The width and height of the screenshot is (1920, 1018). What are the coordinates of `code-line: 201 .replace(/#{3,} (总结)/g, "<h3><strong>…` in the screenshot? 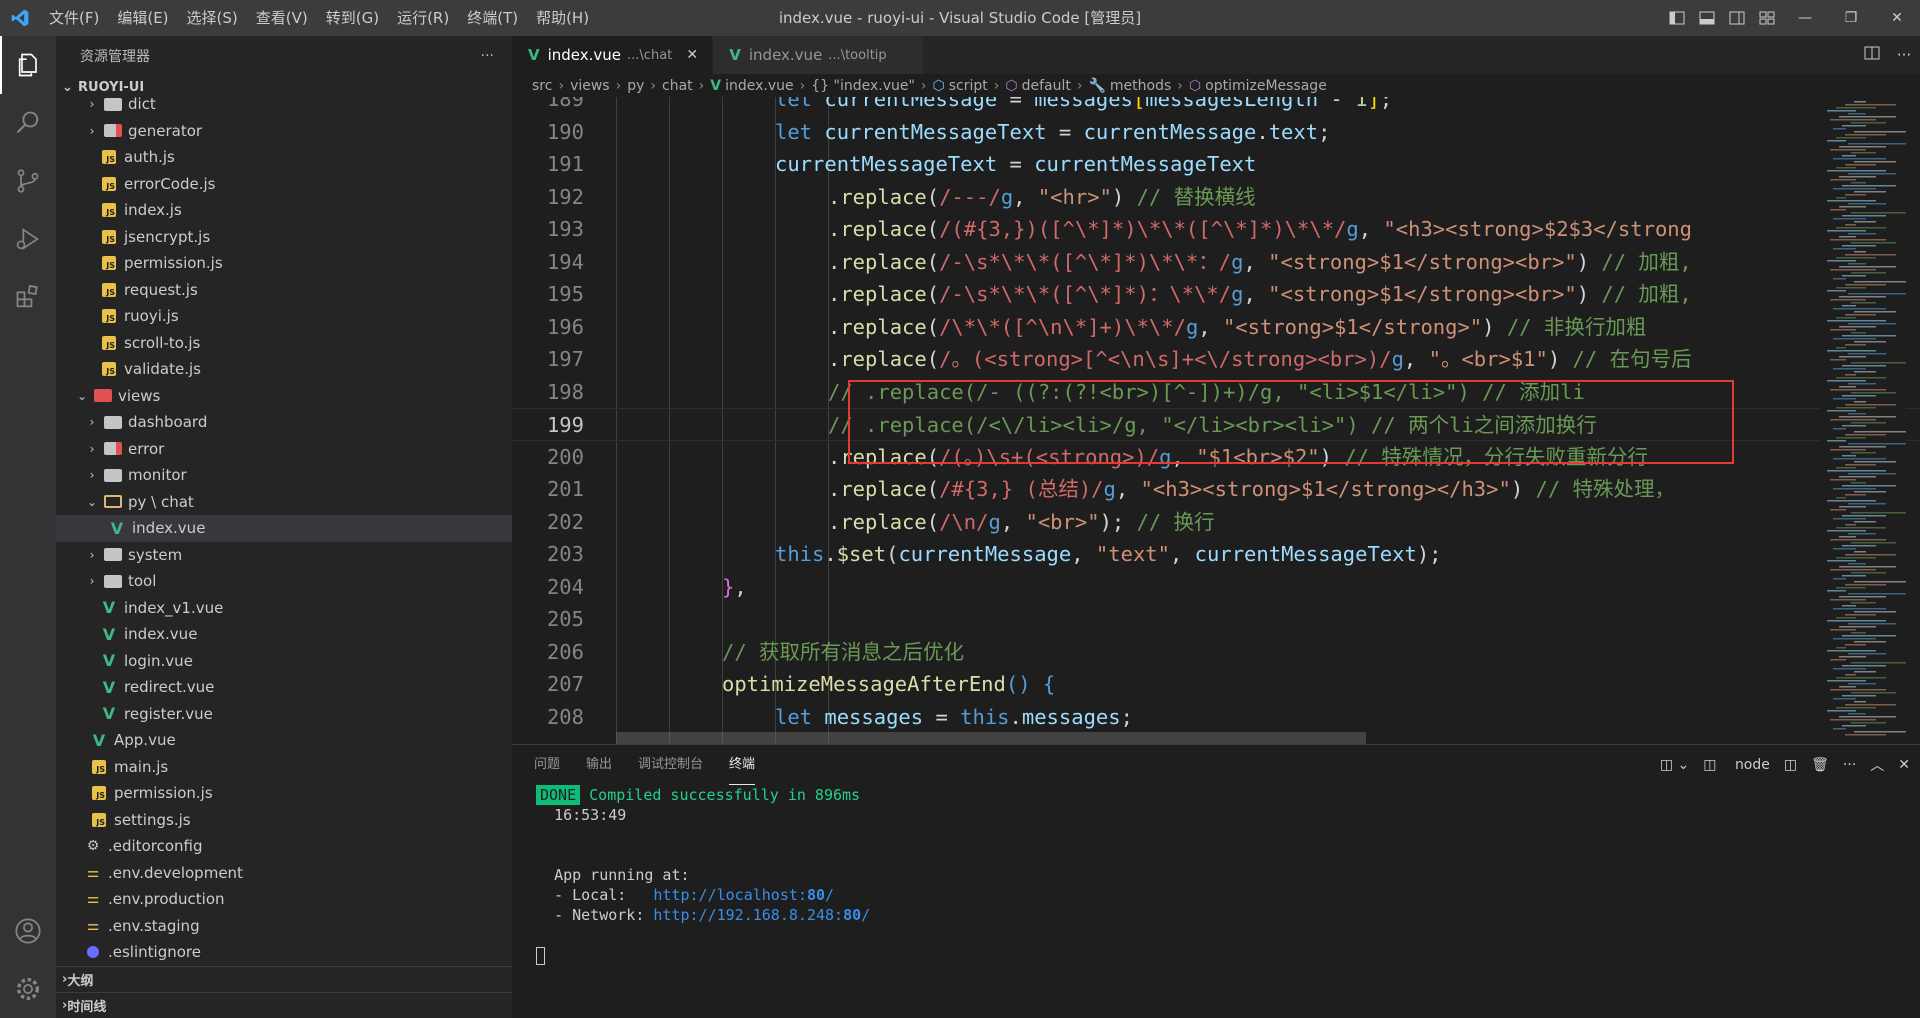 It's located at (1216, 489).